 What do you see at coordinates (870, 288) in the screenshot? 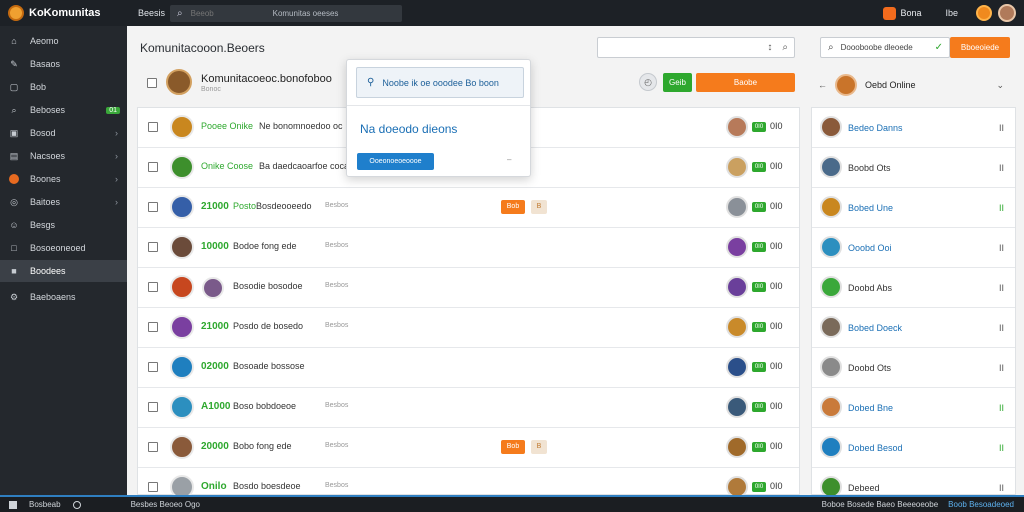
I see `online-user-name: Doobd Abs` at bounding box center [870, 288].